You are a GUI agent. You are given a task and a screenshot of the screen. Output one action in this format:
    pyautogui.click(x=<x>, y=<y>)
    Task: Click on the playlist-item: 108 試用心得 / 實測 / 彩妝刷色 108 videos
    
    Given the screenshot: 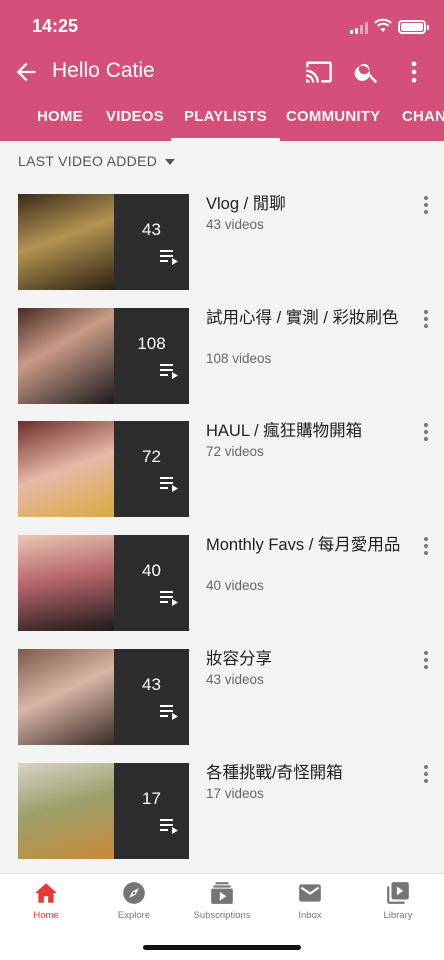 What is the action you would take?
    pyautogui.click(x=222, y=358)
    